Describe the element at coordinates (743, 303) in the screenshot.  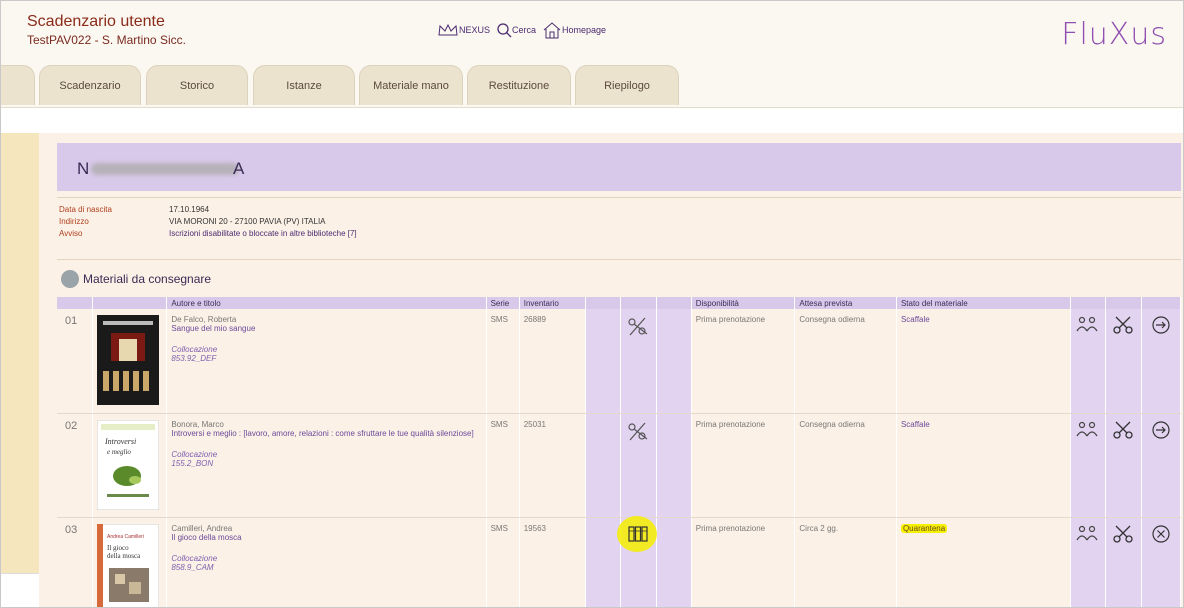
I see `header-disponibilita: Disponibilità` at that location.